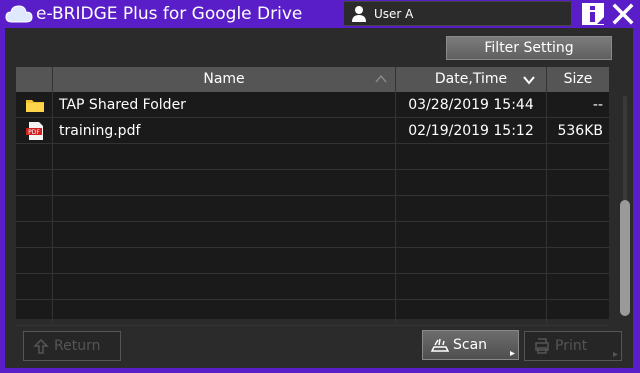  Describe the element at coordinates (77, 346) in the screenshot. I see `return-label: Return` at that location.